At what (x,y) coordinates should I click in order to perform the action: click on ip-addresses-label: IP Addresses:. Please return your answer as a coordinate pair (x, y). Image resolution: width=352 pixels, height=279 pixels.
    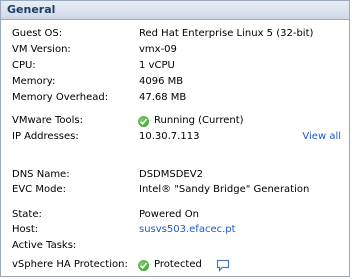
    Looking at the image, I should click on (45, 136).